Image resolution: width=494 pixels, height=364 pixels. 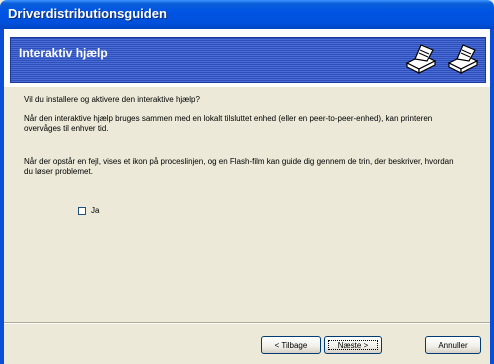 I want to click on title-bar: Driverdistributionsguiden, so click(x=247, y=14).